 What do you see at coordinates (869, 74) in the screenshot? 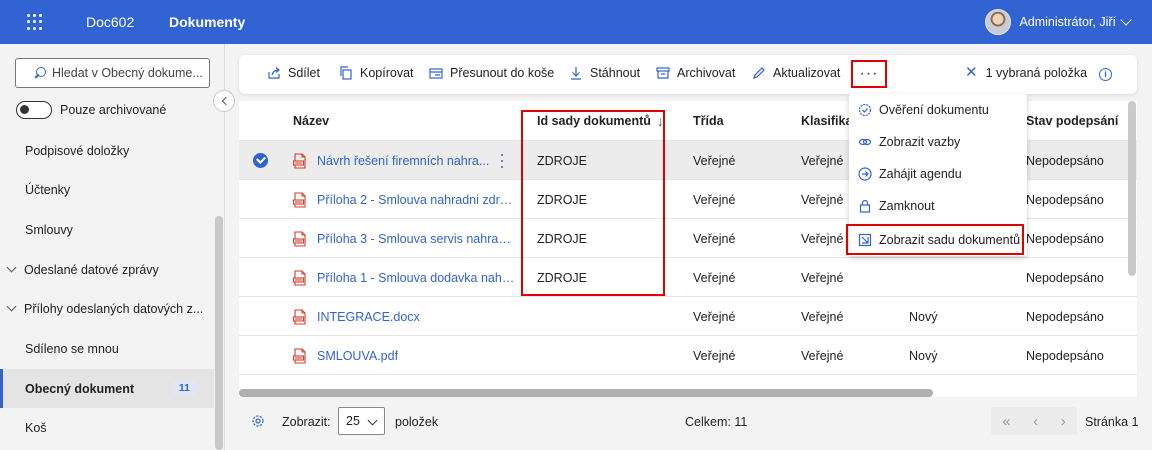
I see `more-actions-button: ···` at bounding box center [869, 74].